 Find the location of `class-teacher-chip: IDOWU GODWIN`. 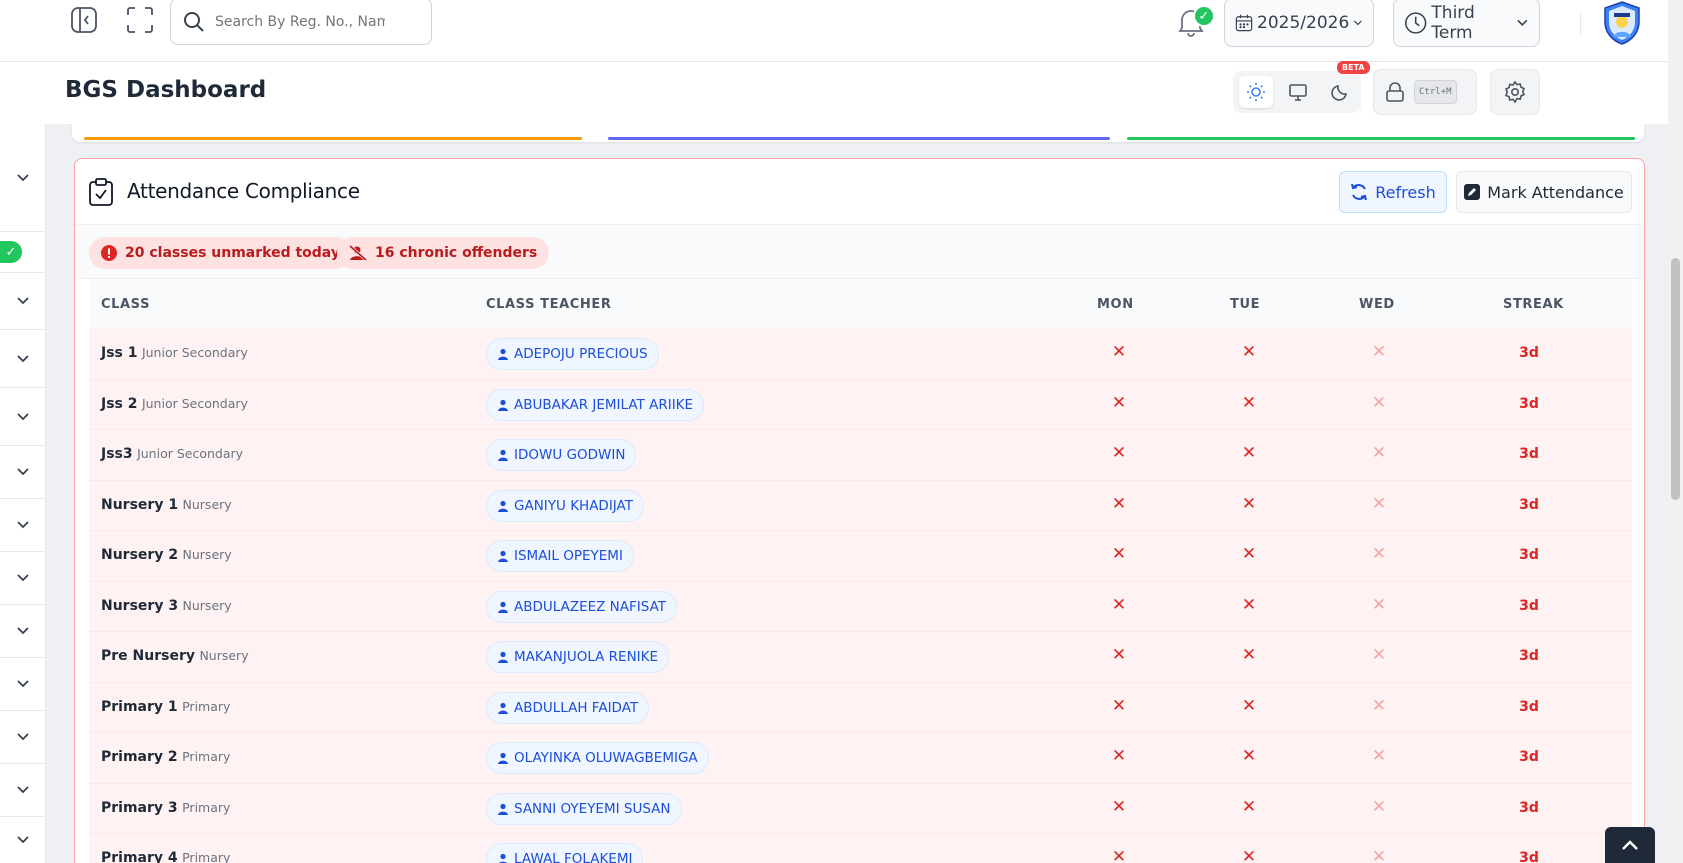

class-teacher-chip: IDOWU GODWIN is located at coordinates (561, 455).